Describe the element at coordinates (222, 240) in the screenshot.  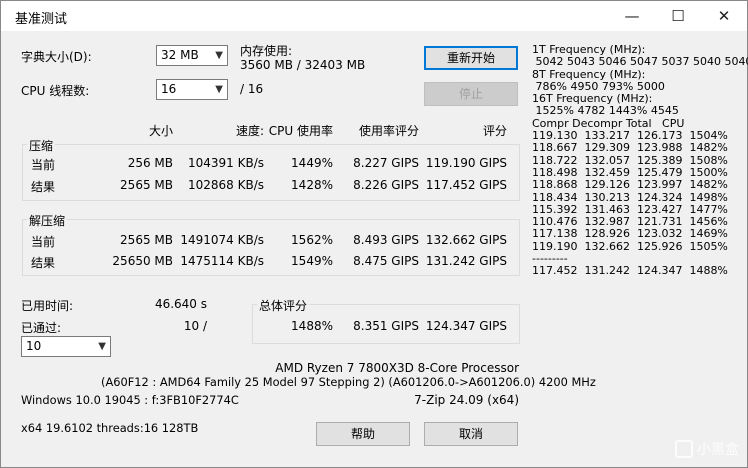
I see `decompress-current-speed: 1491074 KB/s` at that location.